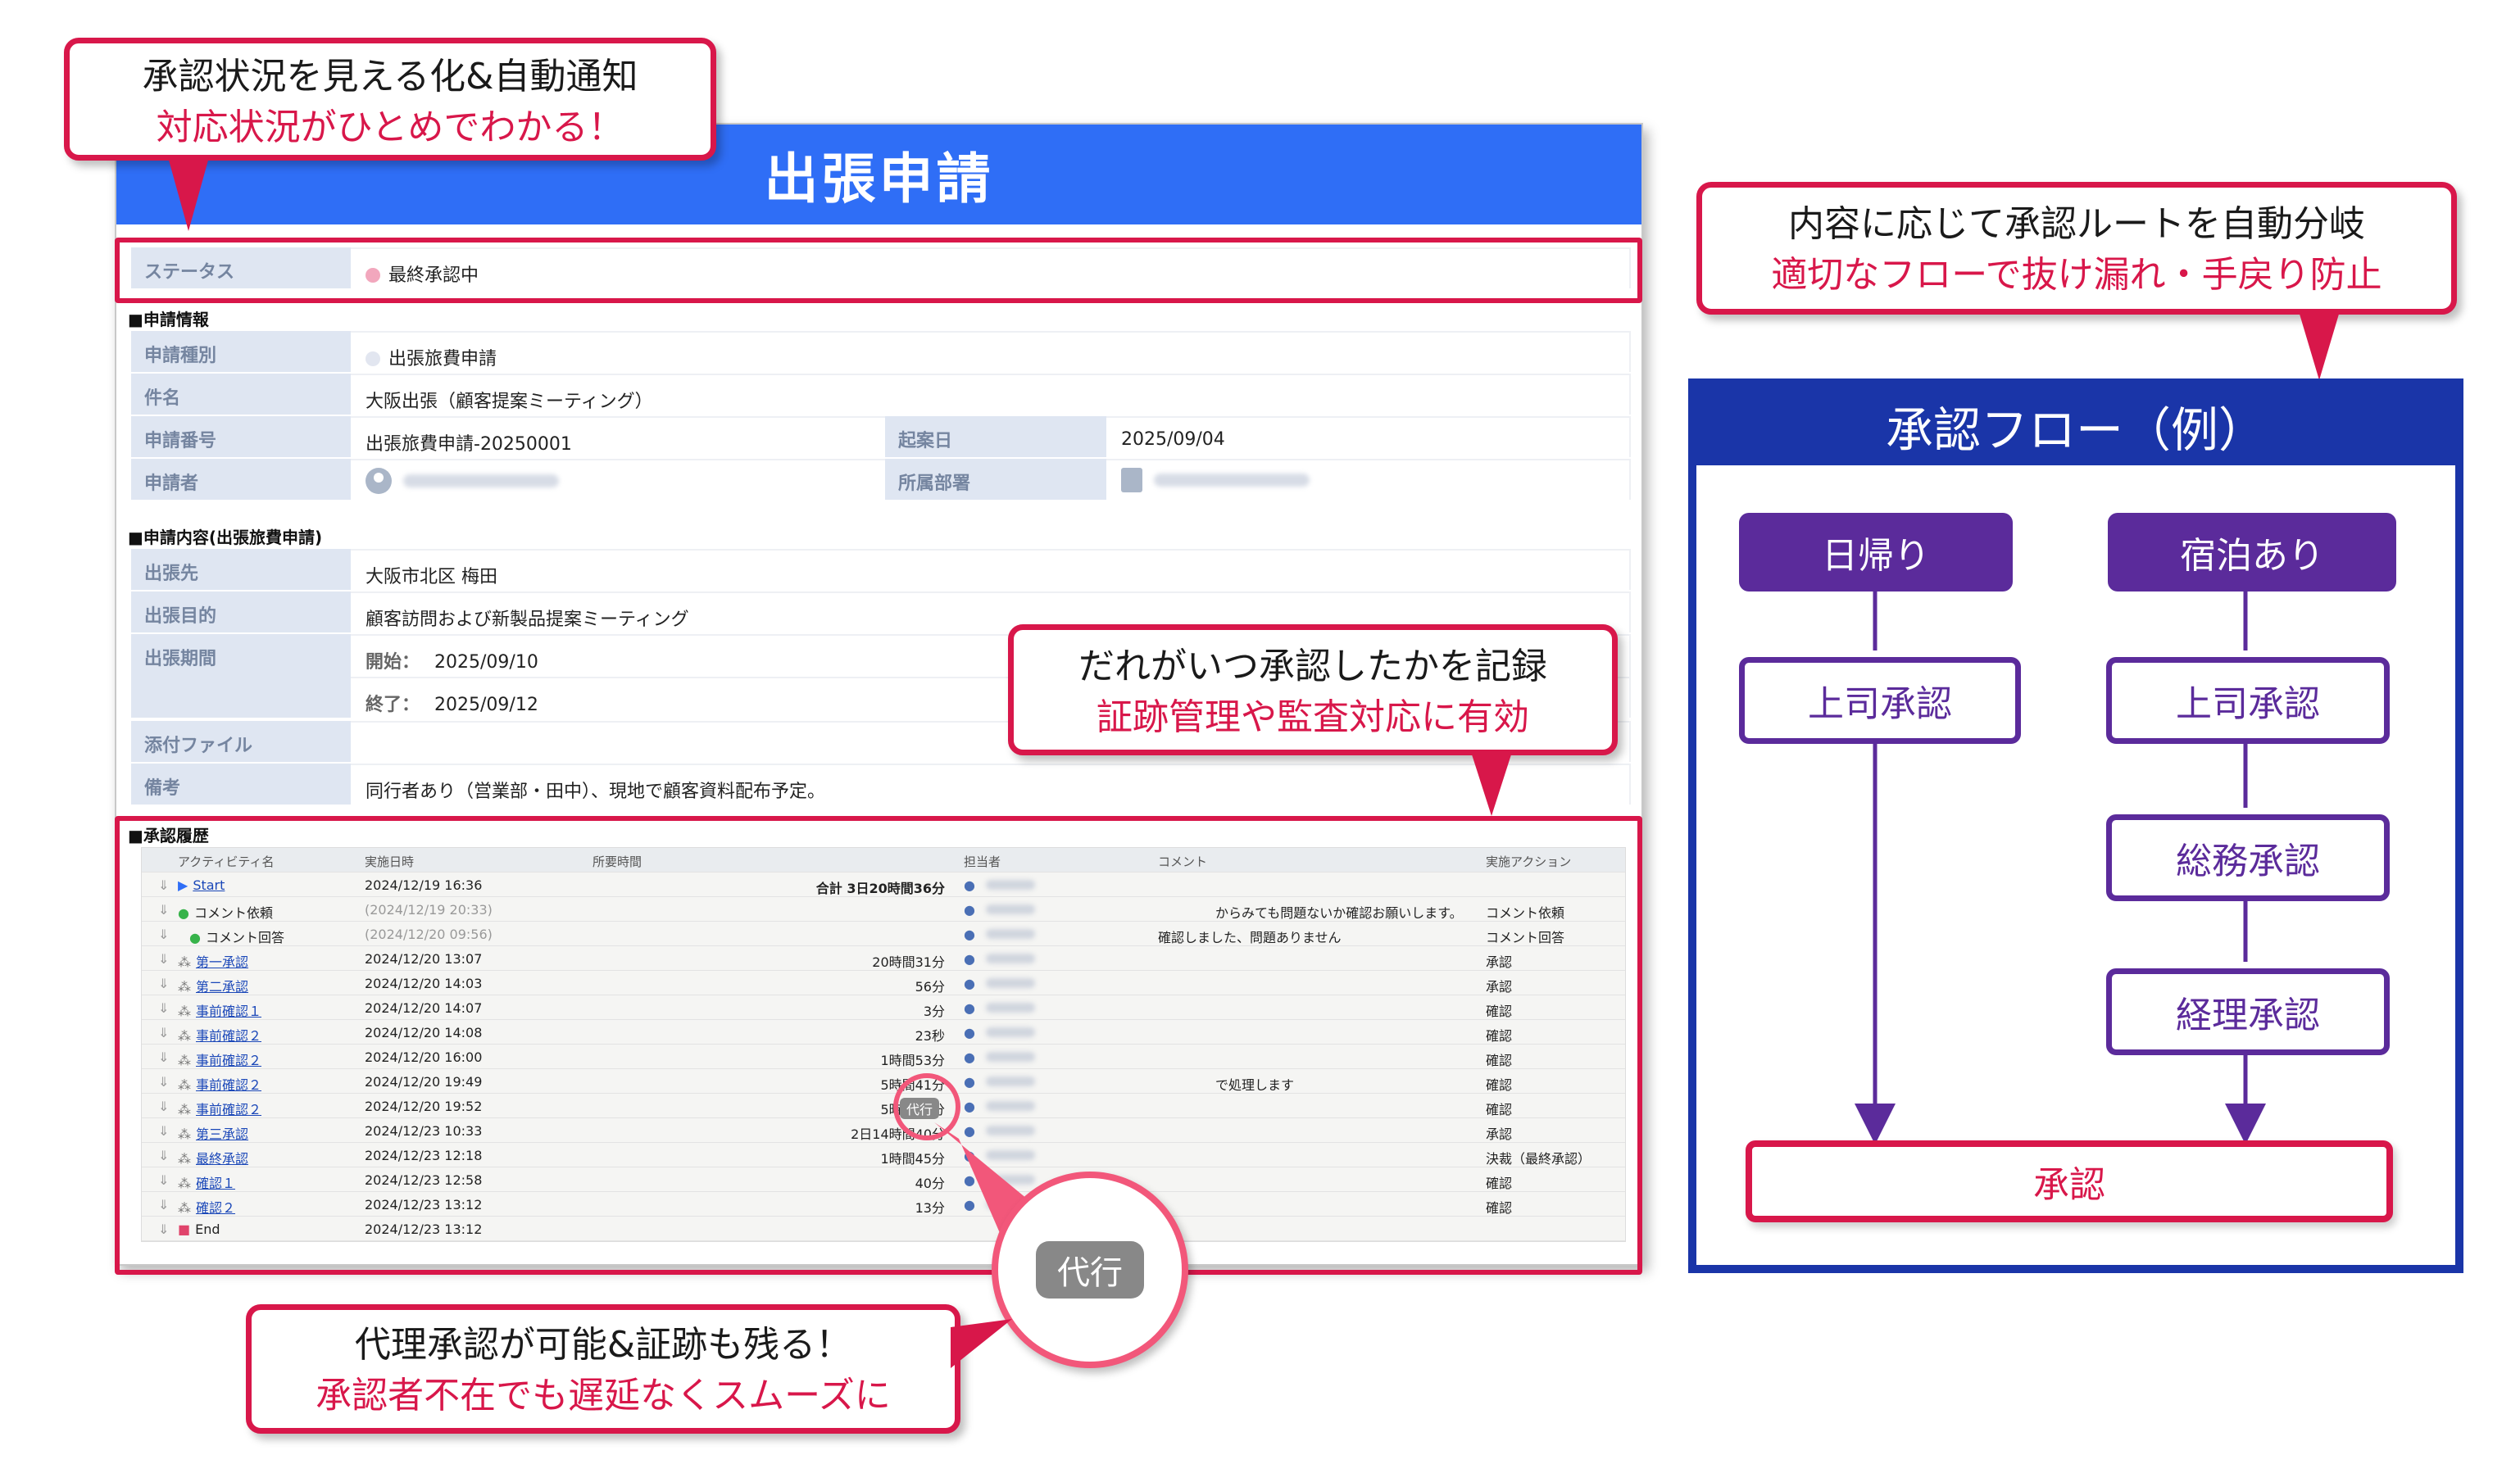  I want to click on subject-label: 件名, so click(240, 394).